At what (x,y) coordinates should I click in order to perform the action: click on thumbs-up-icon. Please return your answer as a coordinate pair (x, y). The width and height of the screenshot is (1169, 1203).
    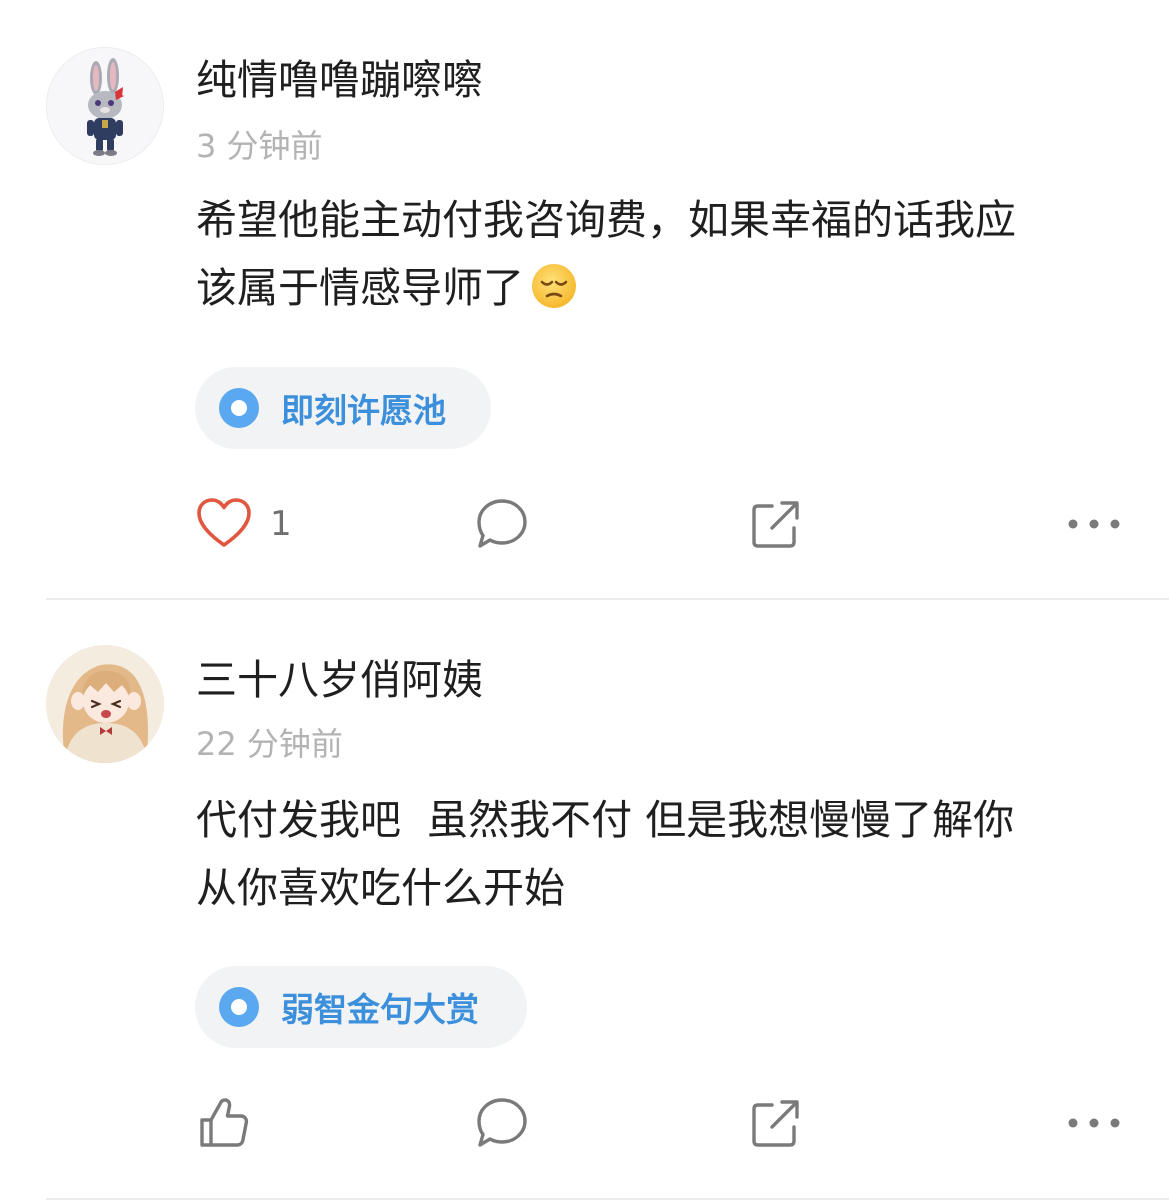
    Looking at the image, I should click on (224, 1122).